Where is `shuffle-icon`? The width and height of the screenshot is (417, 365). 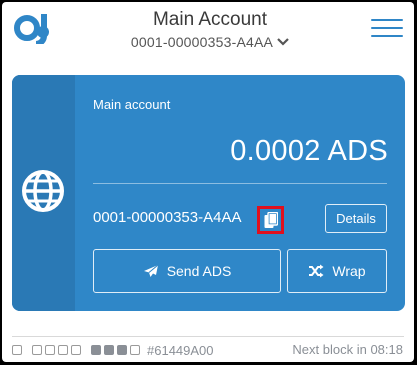 shuffle-icon is located at coordinates (316, 271).